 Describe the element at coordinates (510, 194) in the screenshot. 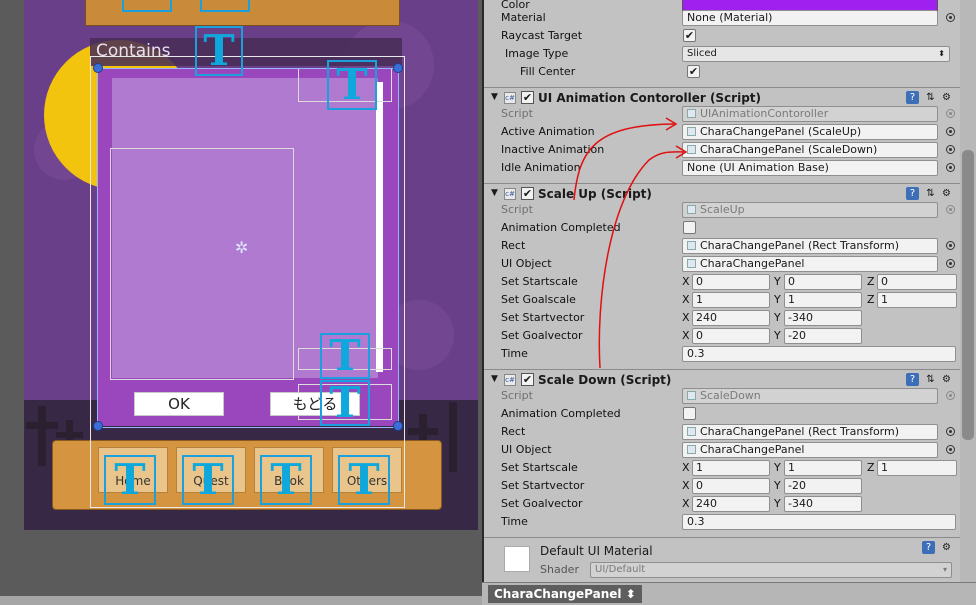

I see `script-icon: c#` at that location.